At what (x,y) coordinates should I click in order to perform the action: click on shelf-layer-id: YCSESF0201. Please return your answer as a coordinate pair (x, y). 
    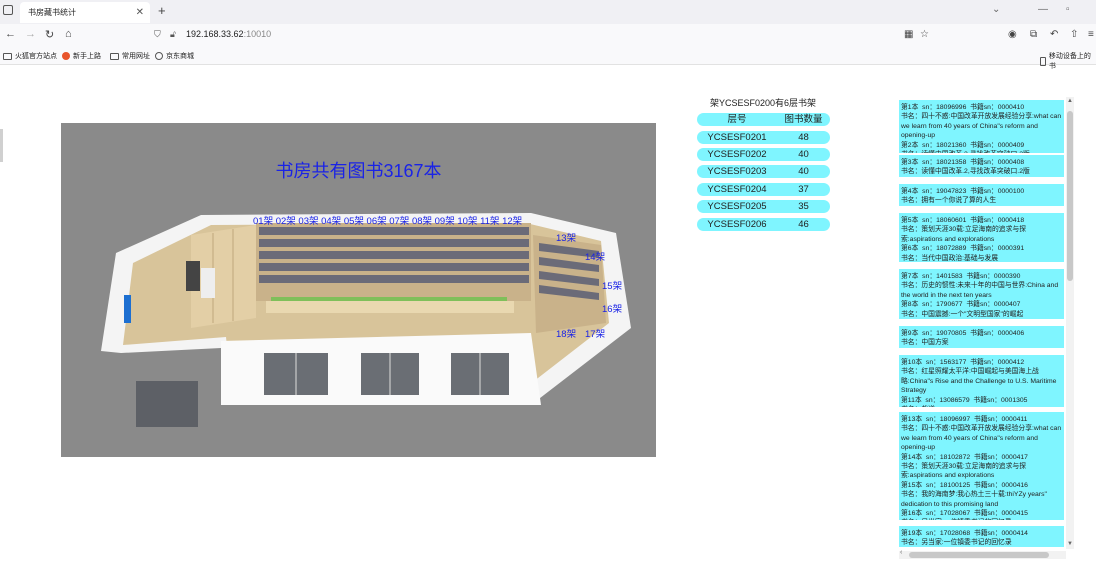
    Looking at the image, I should click on (737, 137).